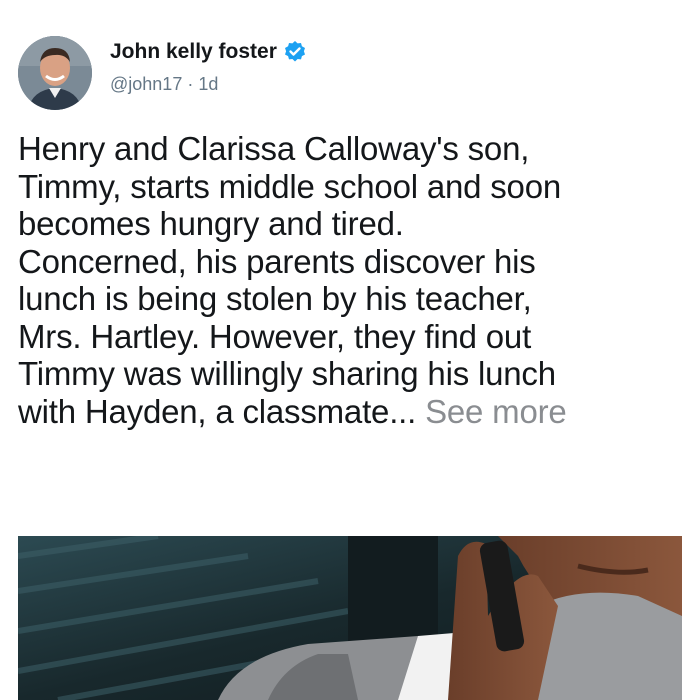  What do you see at coordinates (275, 298) in the screenshot?
I see `post-text-line: lunch is being stolen by his teacher,` at bounding box center [275, 298].